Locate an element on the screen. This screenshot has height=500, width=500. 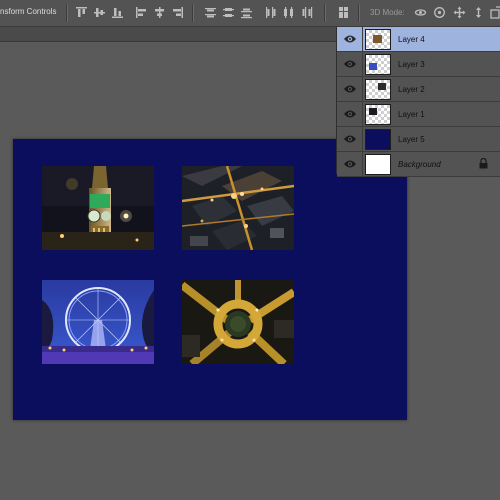
layer-row-layer-1: Layer 1 is located at coordinates (418, 114).